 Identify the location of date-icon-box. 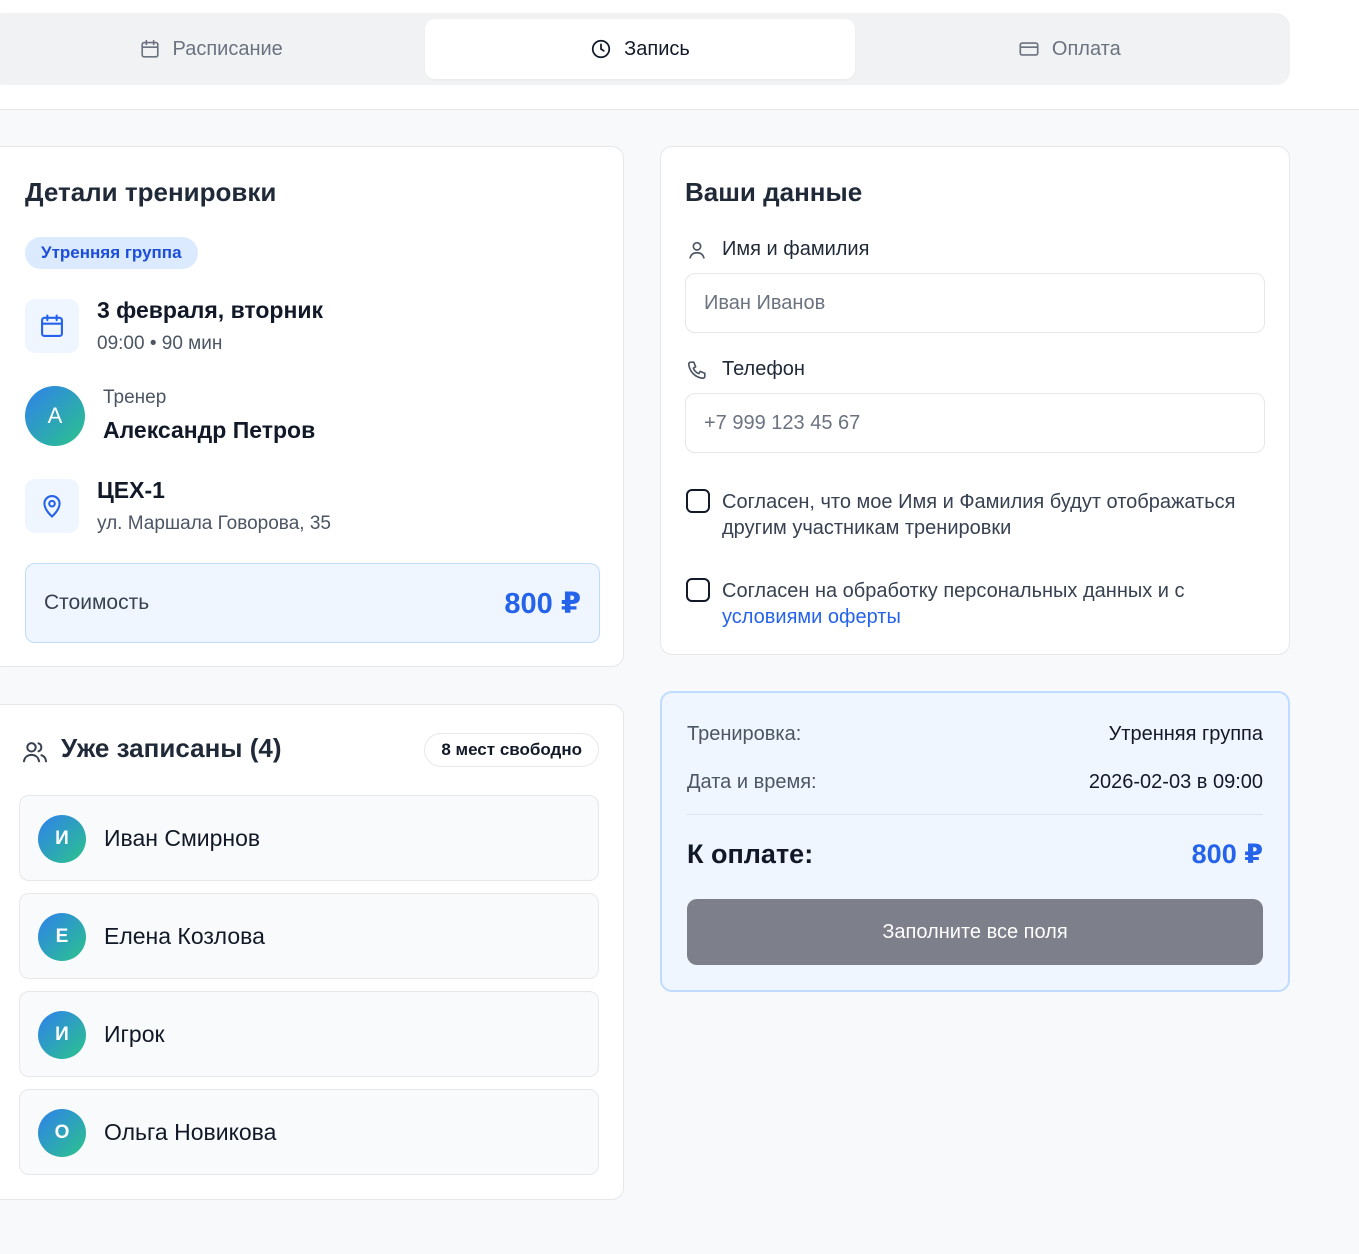
(52, 326).